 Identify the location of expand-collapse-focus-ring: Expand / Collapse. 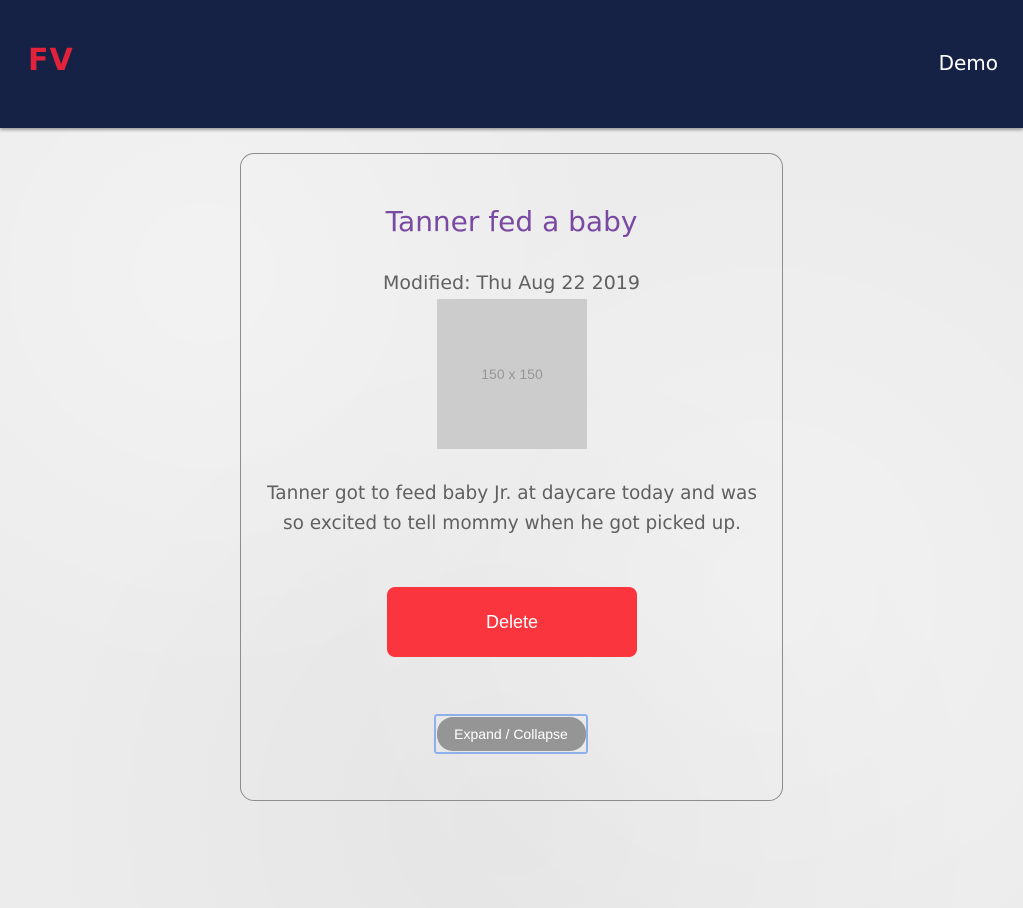
(511, 734).